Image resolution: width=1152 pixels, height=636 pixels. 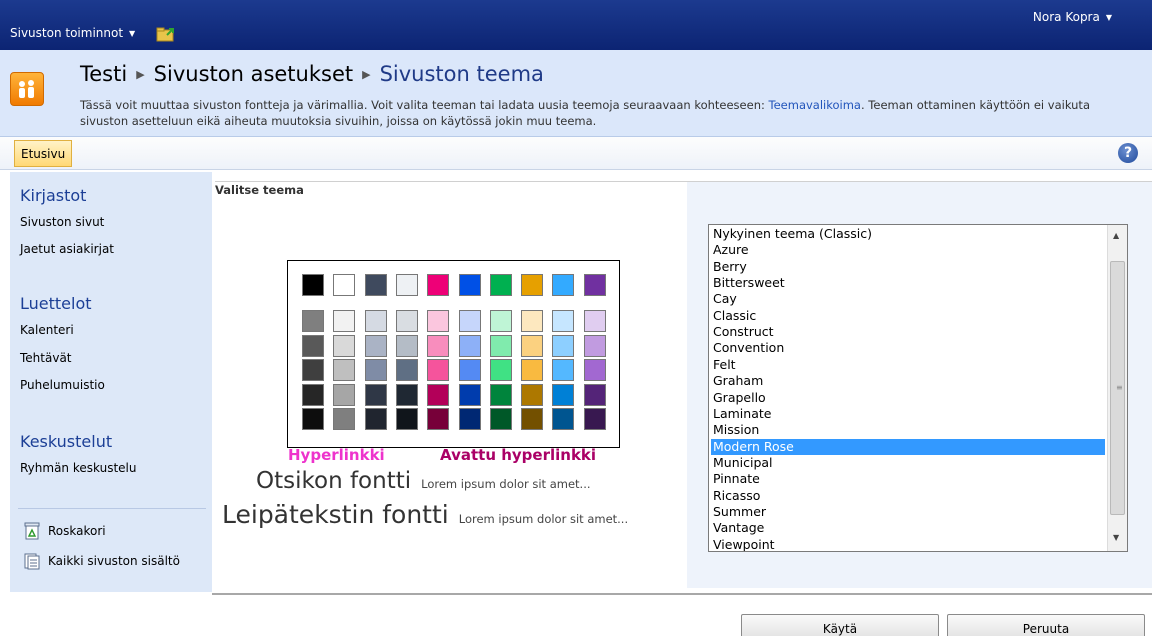 What do you see at coordinates (840, 625) in the screenshot?
I see `apply-button: Käytä` at bounding box center [840, 625].